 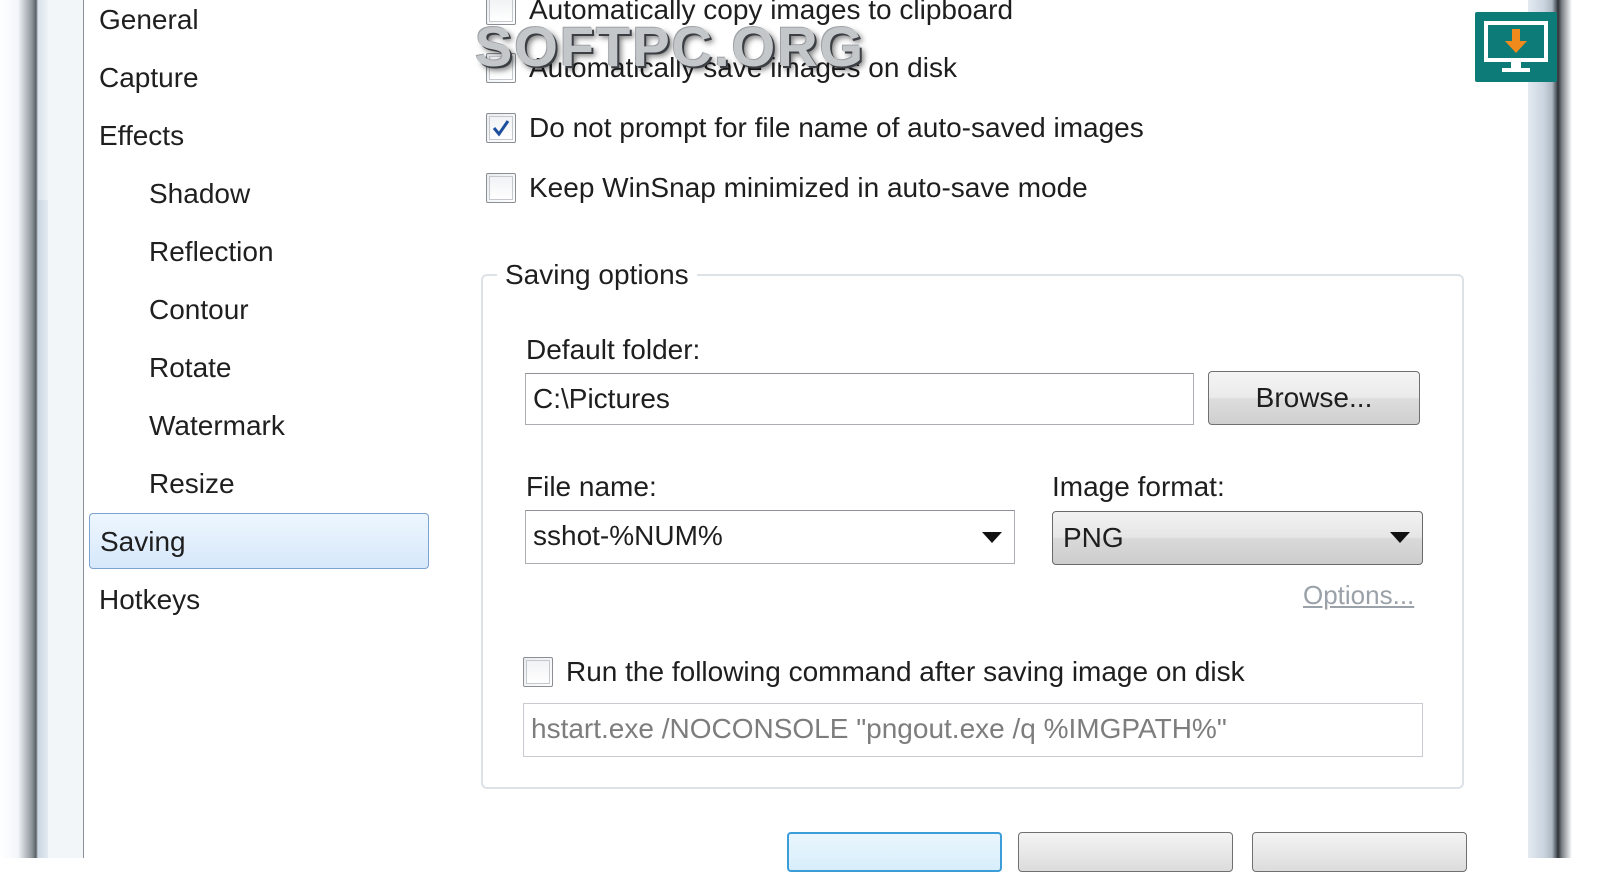 I want to click on image-format-dropdown-icon, so click(x=1400, y=537).